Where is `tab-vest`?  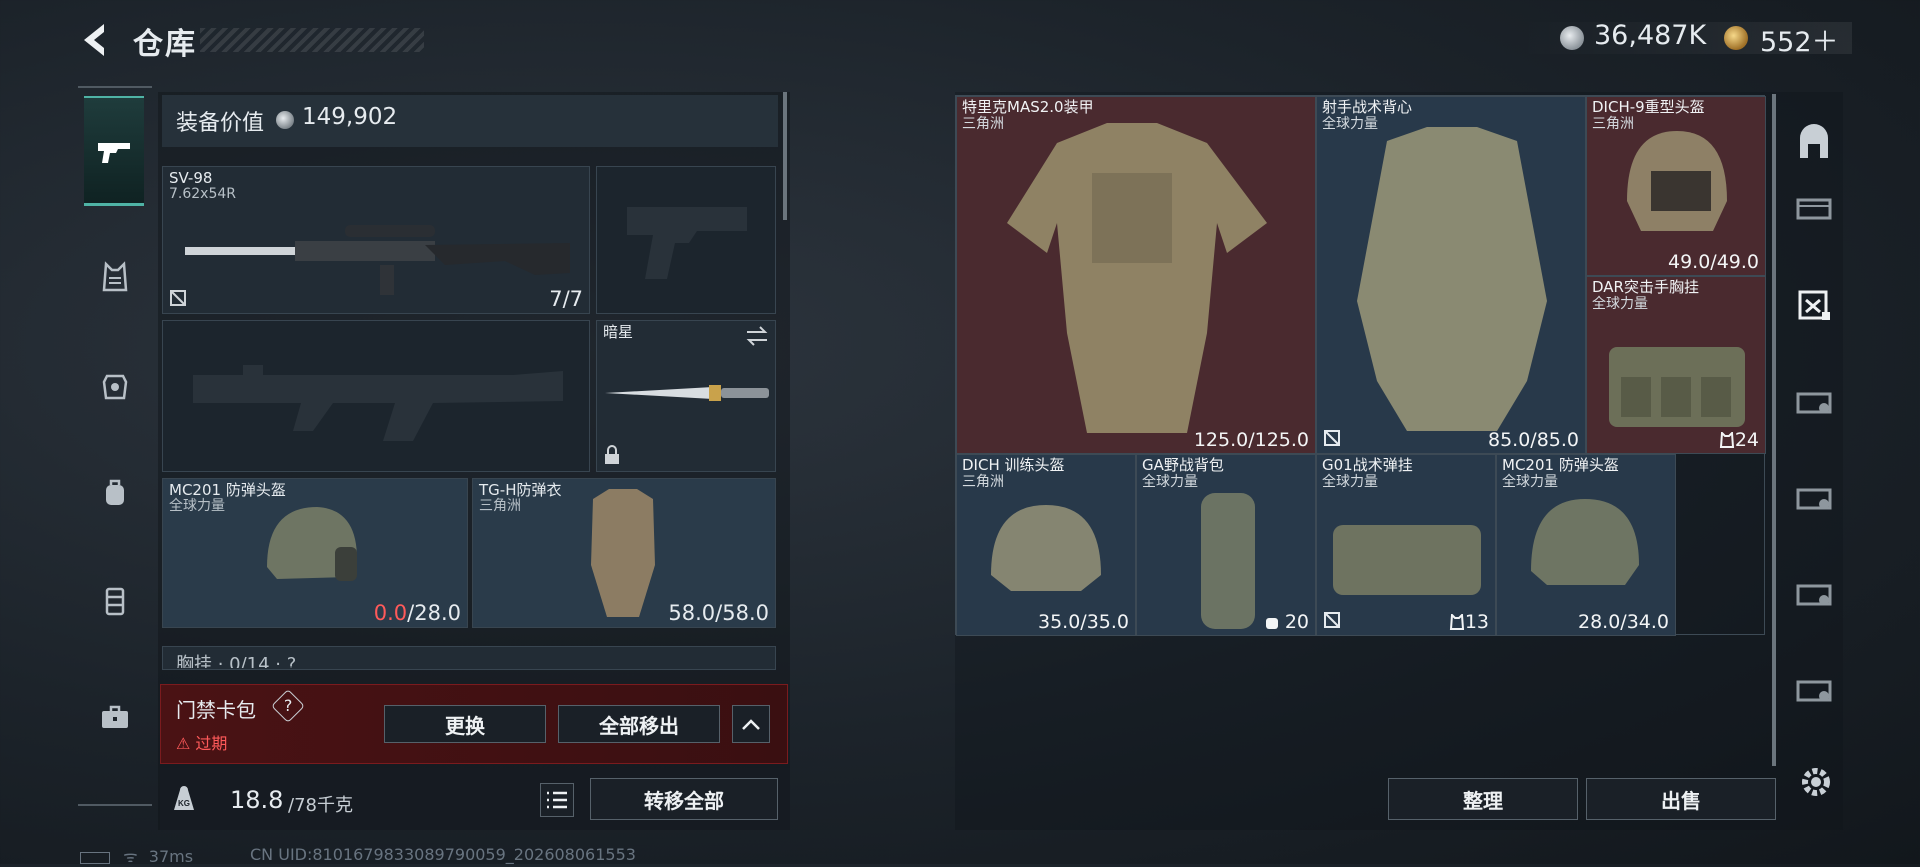
tab-vest is located at coordinates (115, 277).